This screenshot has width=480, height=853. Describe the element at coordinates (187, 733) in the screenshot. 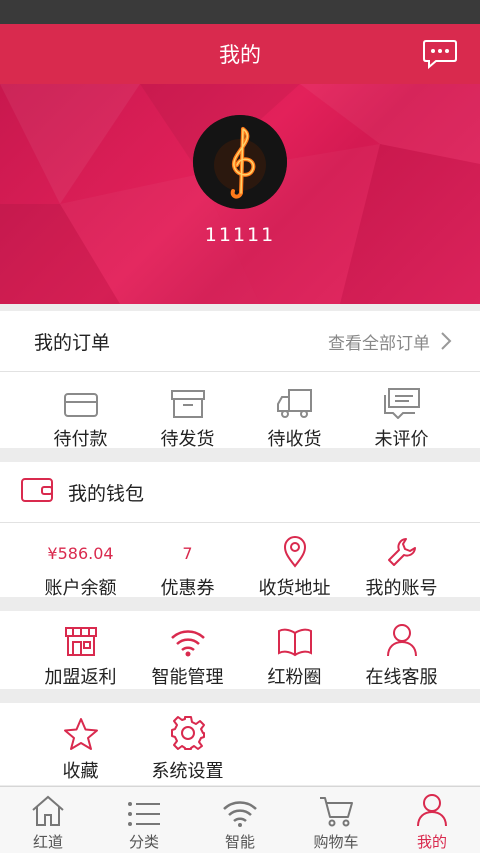

I see `settings-gear-icon` at that location.